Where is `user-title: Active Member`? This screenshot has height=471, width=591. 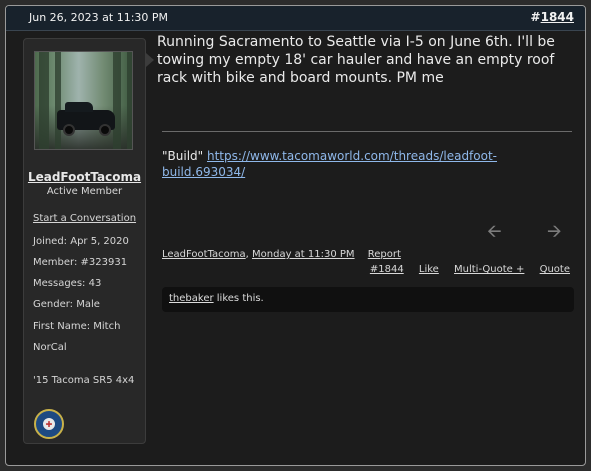
user-title: Active Member is located at coordinates (84, 191).